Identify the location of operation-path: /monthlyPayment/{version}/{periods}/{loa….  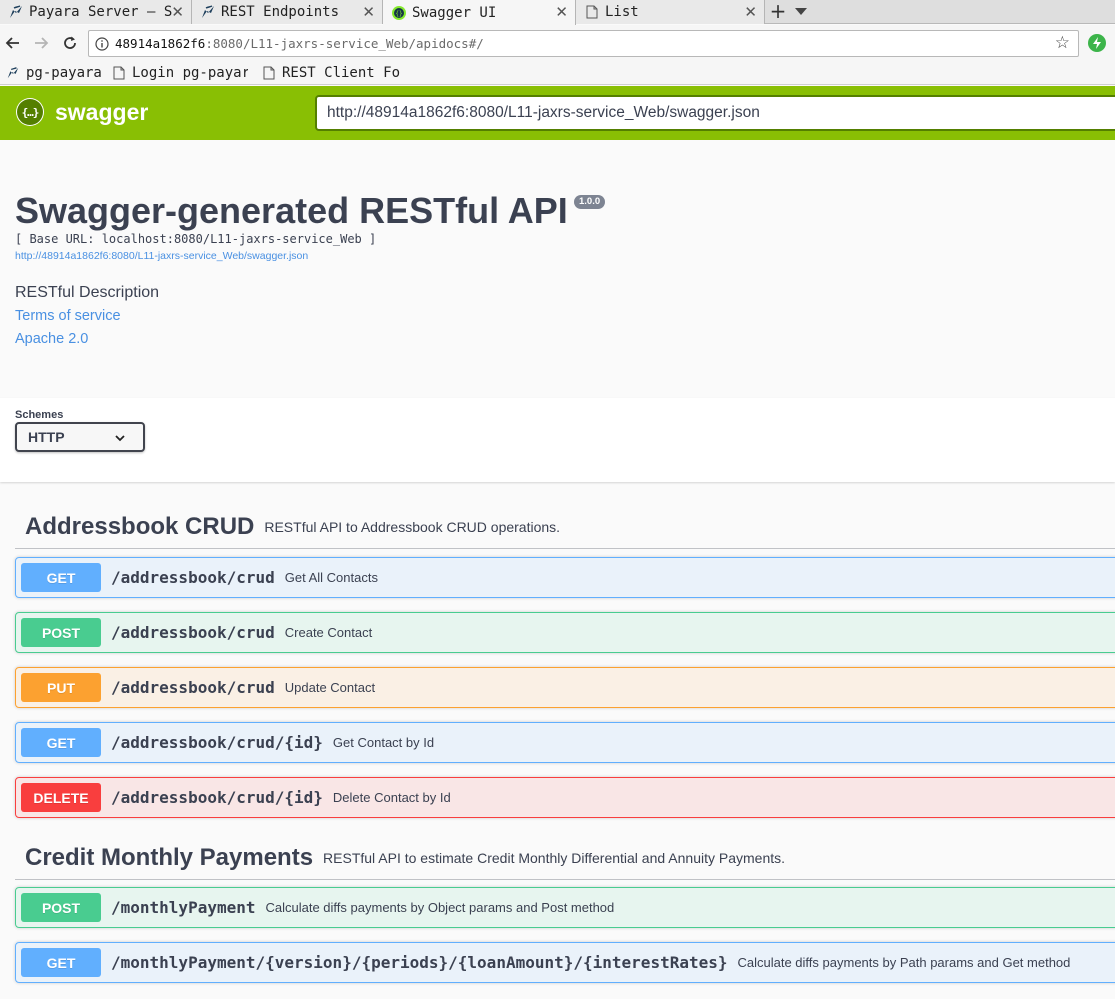
(419, 962).